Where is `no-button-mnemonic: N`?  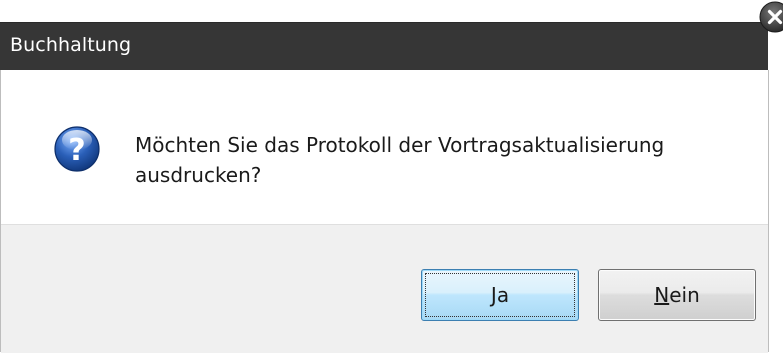 no-button-mnemonic: N is located at coordinates (662, 295).